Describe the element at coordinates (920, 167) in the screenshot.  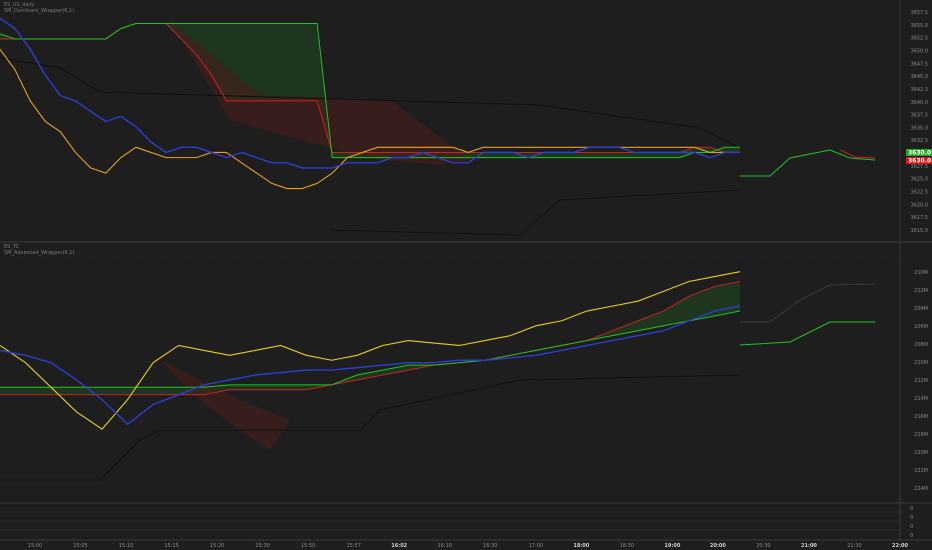
I see `y-tick-label: 3627.5` at that location.